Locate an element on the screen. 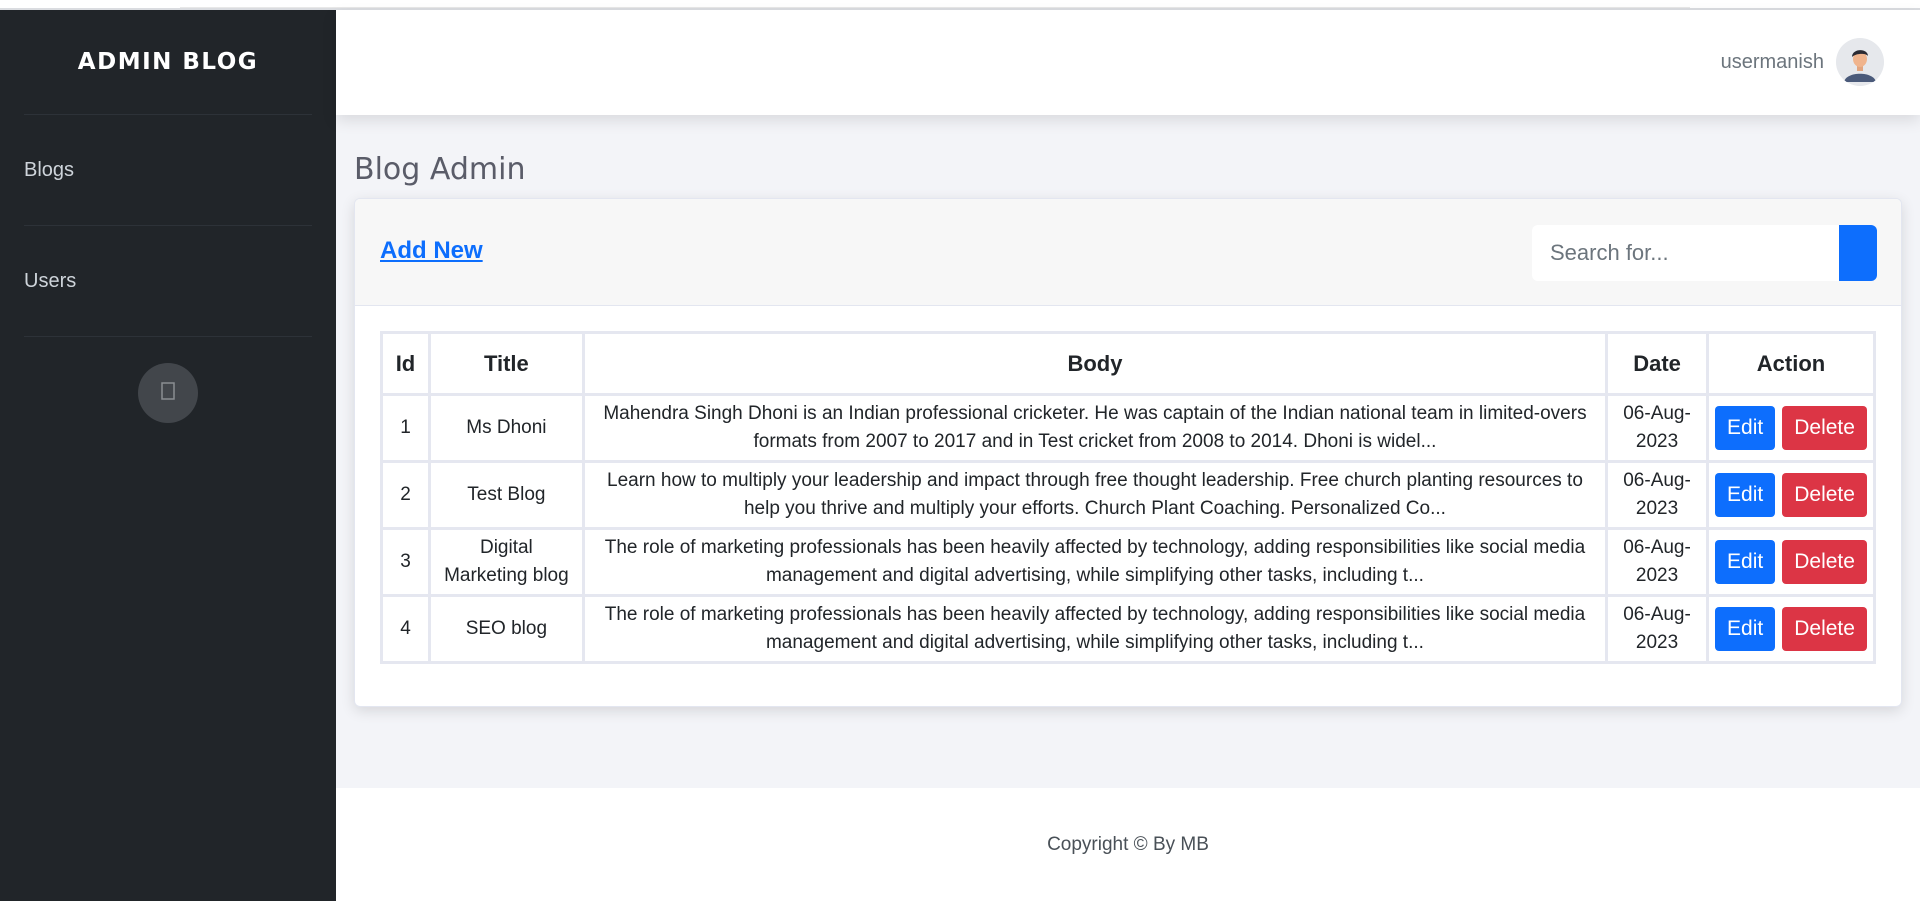 This screenshot has width=1920, height=901. cell-title: SEO blog is located at coordinates (506, 629).